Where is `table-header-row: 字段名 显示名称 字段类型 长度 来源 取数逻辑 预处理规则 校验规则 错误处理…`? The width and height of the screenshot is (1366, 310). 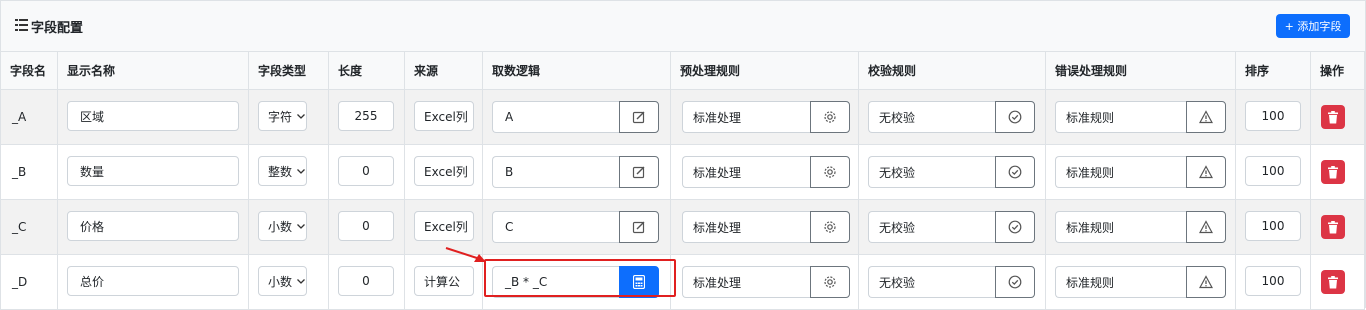
table-header-row: 字段名 显示名称 字段类型 长度 来源 取数逻辑 预处理规则 校验规则 错误处理… is located at coordinates (682, 70).